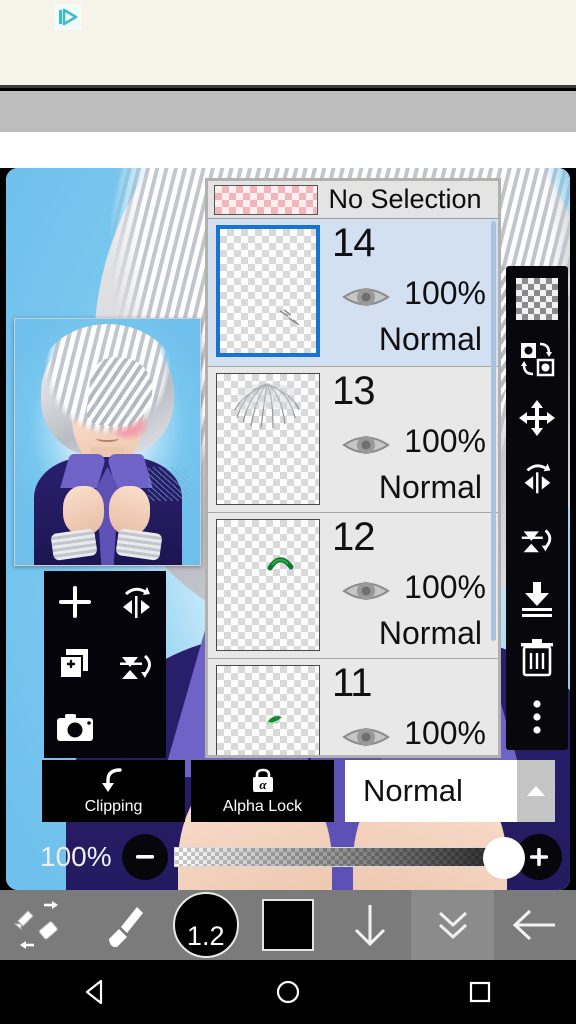 The height and width of the screenshot is (1024, 576). I want to click on brush-size-button: 1.2, so click(206, 925).